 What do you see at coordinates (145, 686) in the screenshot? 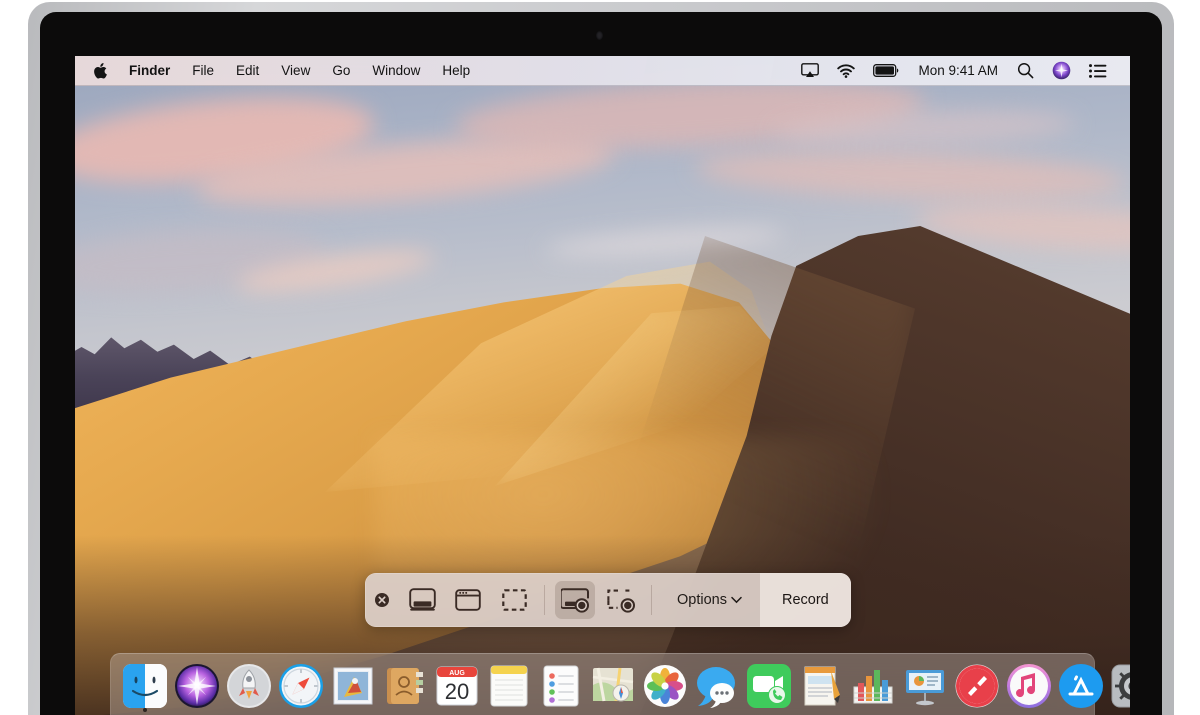
I see `dock-item-finder` at bounding box center [145, 686].